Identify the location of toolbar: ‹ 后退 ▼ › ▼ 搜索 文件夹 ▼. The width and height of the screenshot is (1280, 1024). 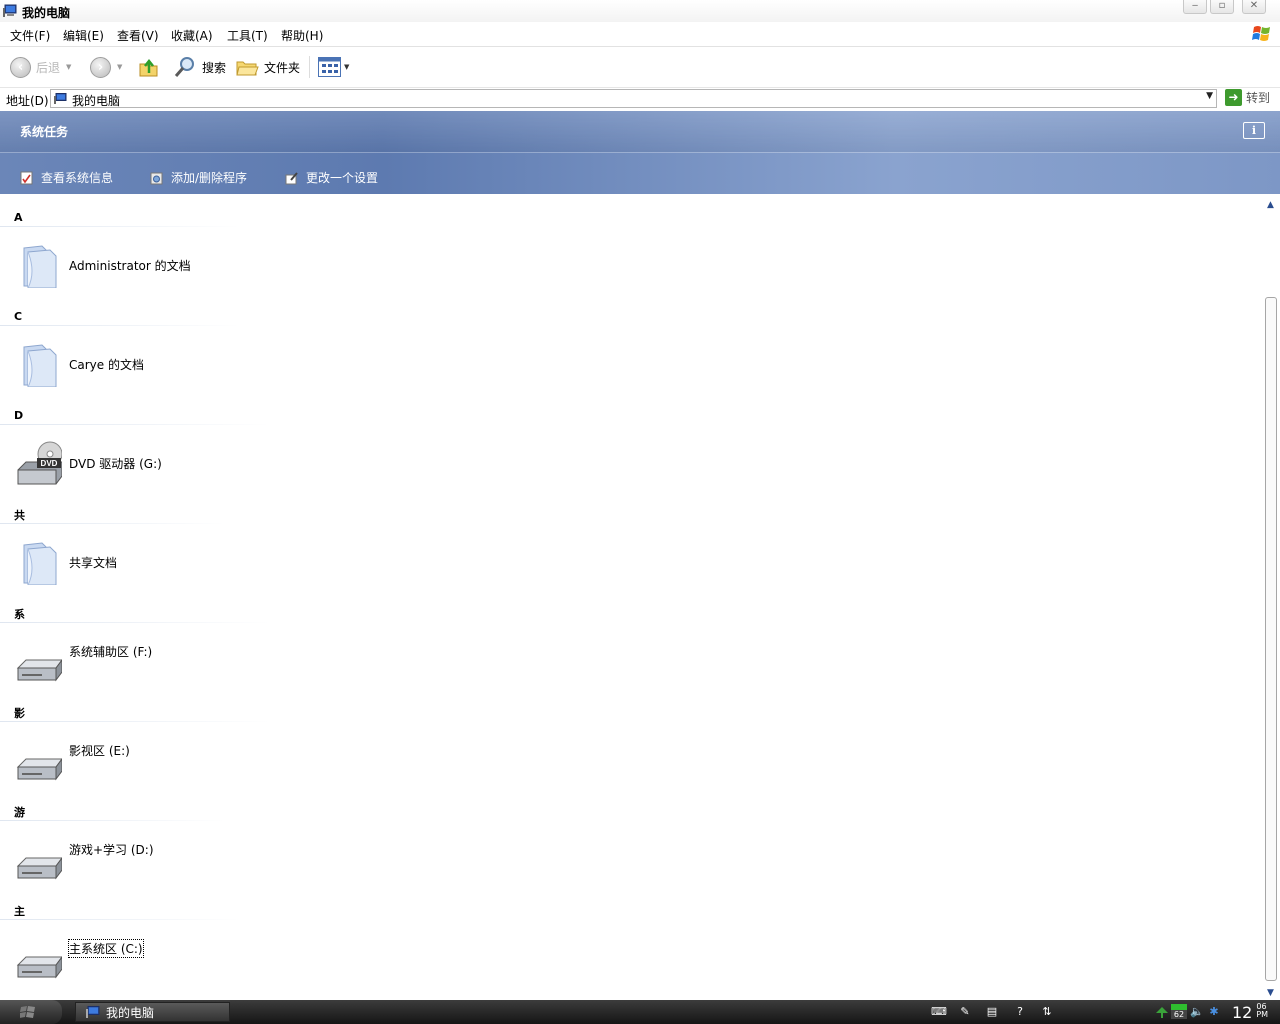
(640, 67).